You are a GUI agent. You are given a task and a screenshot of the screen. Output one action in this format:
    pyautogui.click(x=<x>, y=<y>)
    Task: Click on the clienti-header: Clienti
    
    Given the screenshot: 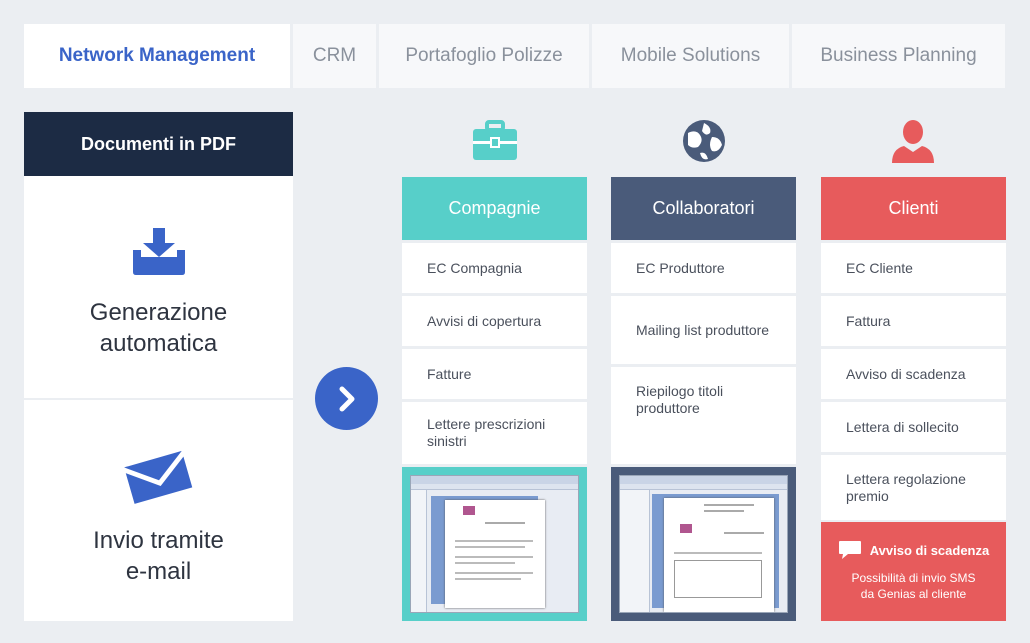 What is the action you would take?
    pyautogui.click(x=913, y=208)
    